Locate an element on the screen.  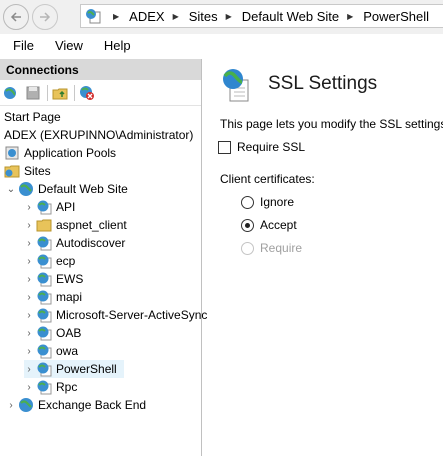
folder-up-icon is located at coordinates (60, 93).